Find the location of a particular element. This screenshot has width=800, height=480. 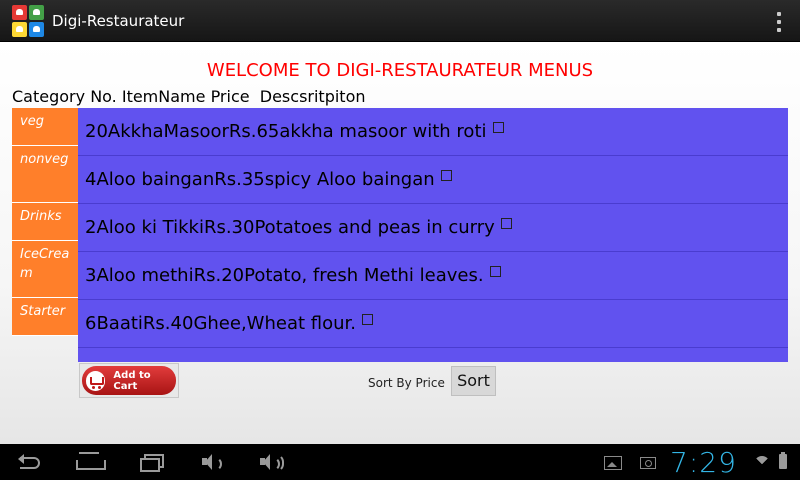

camera-notification-icon is located at coordinates (648, 463).